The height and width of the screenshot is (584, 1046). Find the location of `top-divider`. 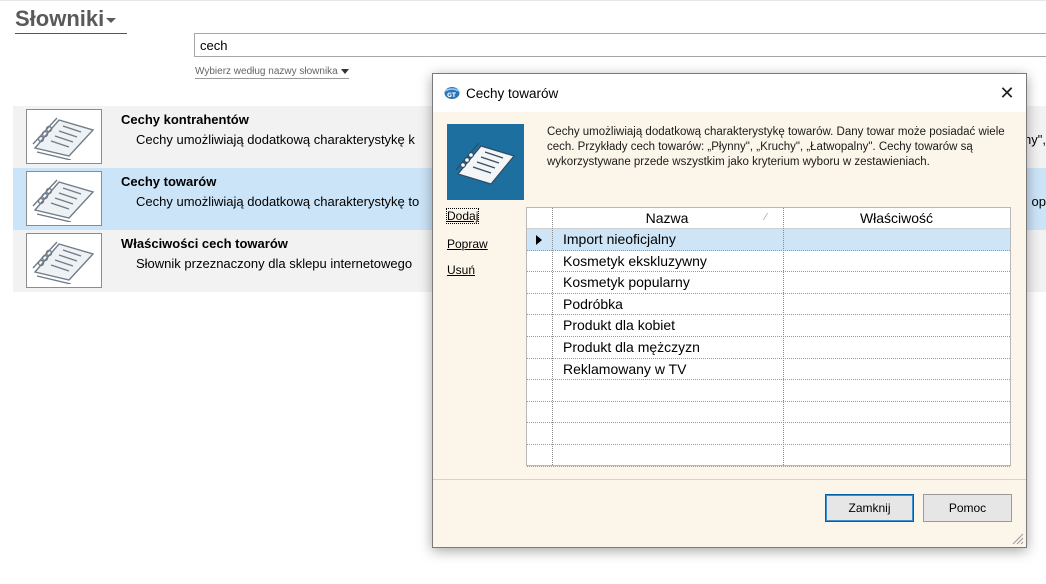

top-divider is located at coordinates (523, 0).